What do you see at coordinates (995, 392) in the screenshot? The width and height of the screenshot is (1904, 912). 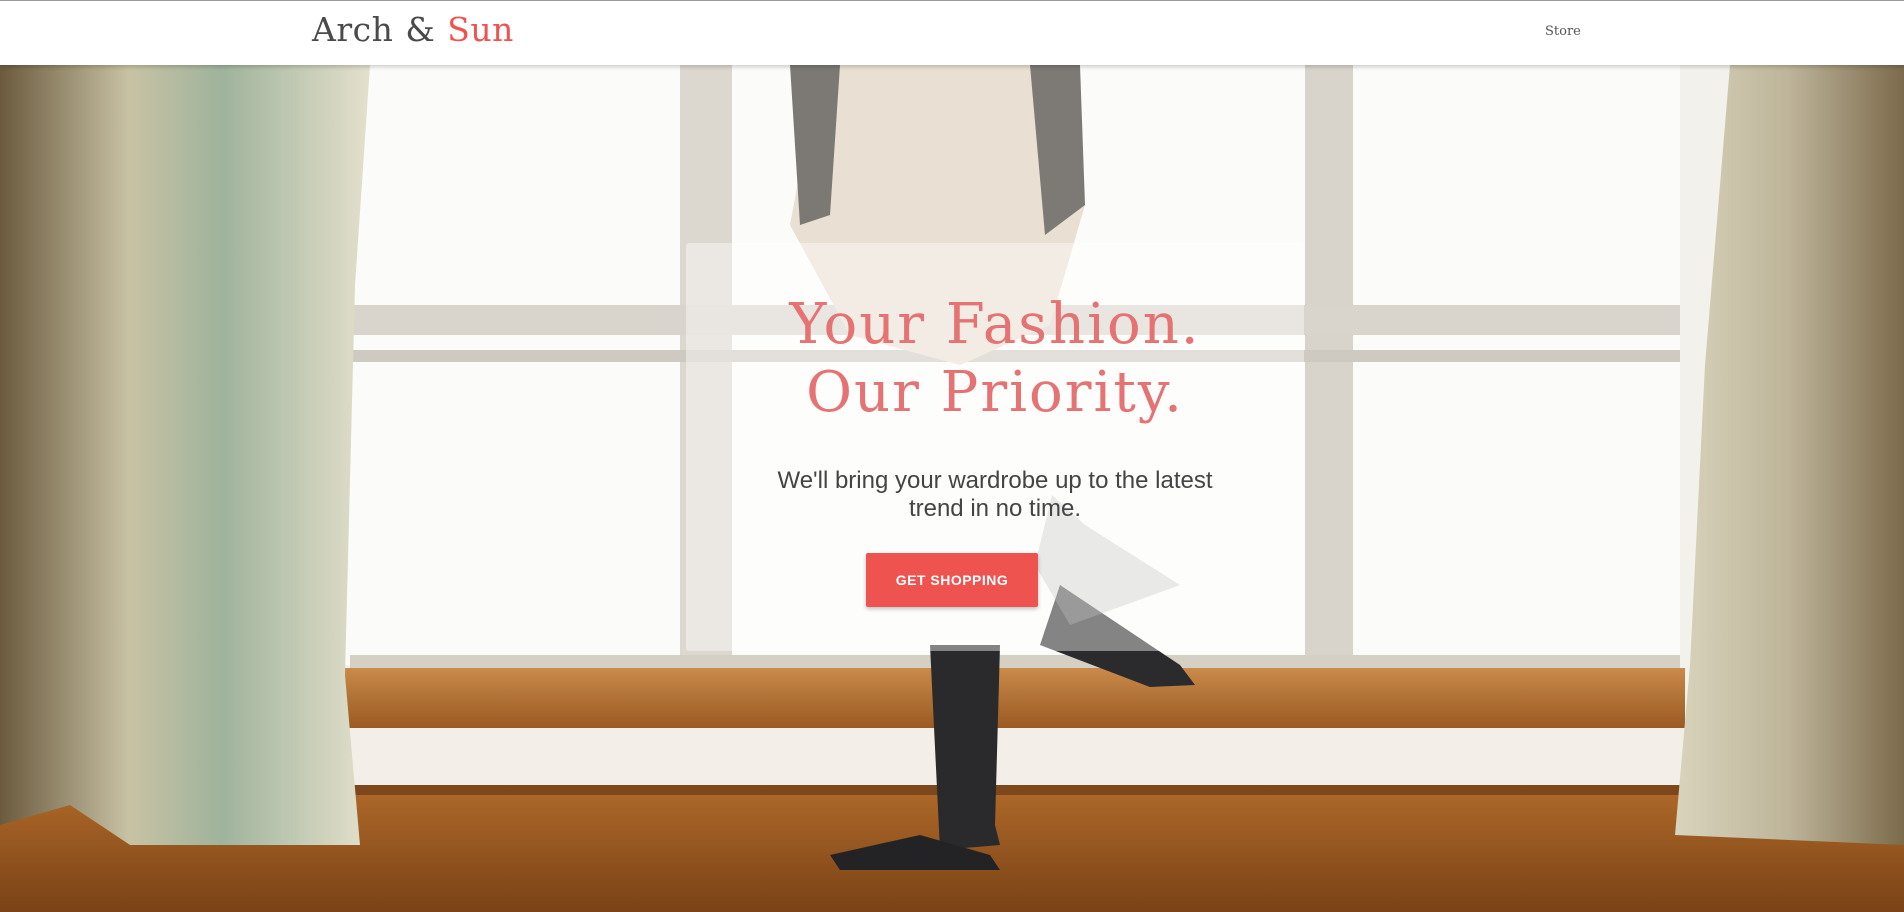 I see `hero-headline-line-2: Our Priority.` at bounding box center [995, 392].